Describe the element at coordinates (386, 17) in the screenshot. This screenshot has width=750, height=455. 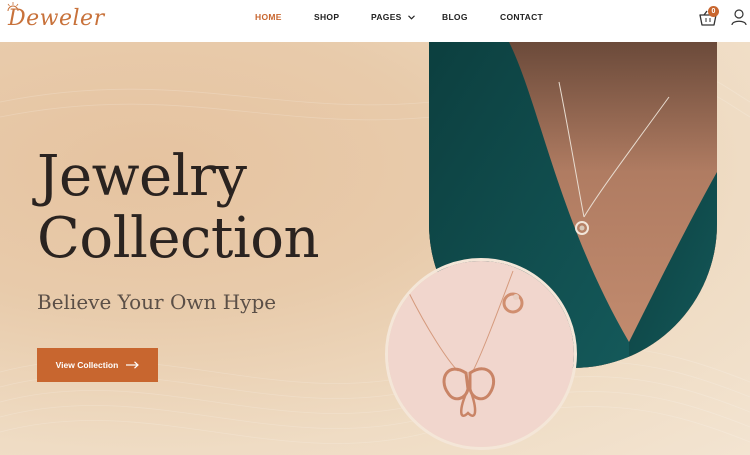
I see `nav-pages-label: PAGES` at that location.